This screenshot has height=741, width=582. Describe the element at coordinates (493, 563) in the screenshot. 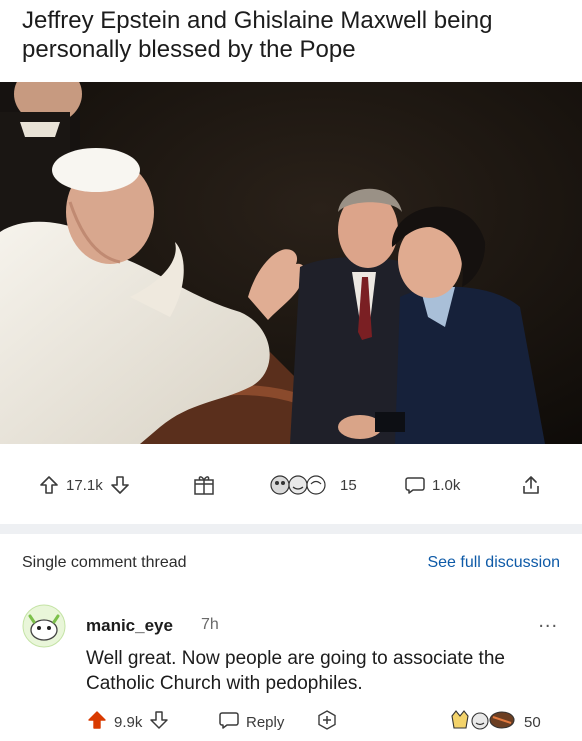

I see `see-full-discussion-link: See full discussion` at that location.